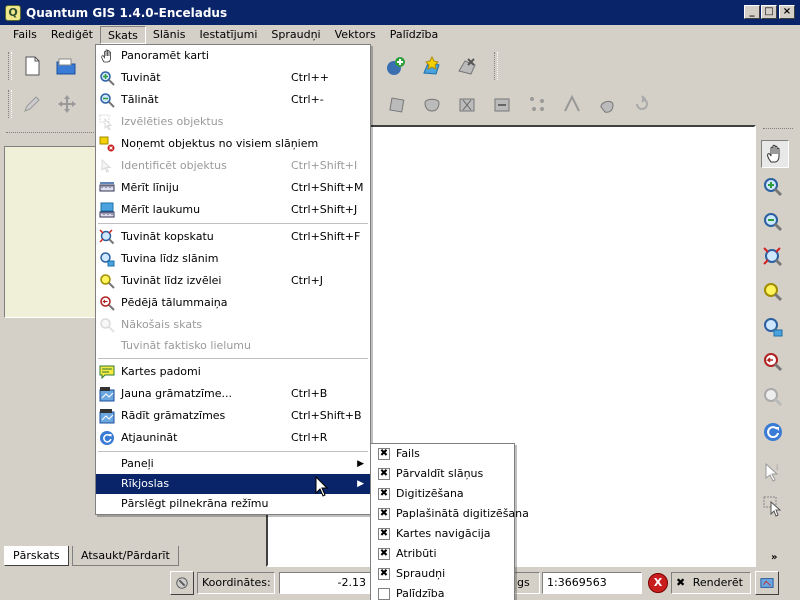 The height and width of the screenshot is (600, 800). What do you see at coordinates (67, 104) in the screenshot?
I see `move-feature-icon` at bounding box center [67, 104].